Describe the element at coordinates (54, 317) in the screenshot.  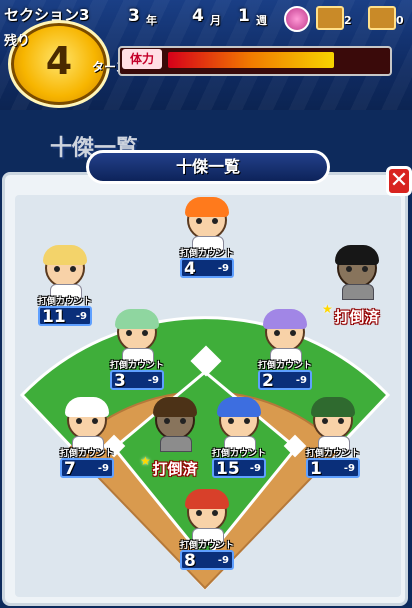
I see `defeat-count-value: 11` at that location.